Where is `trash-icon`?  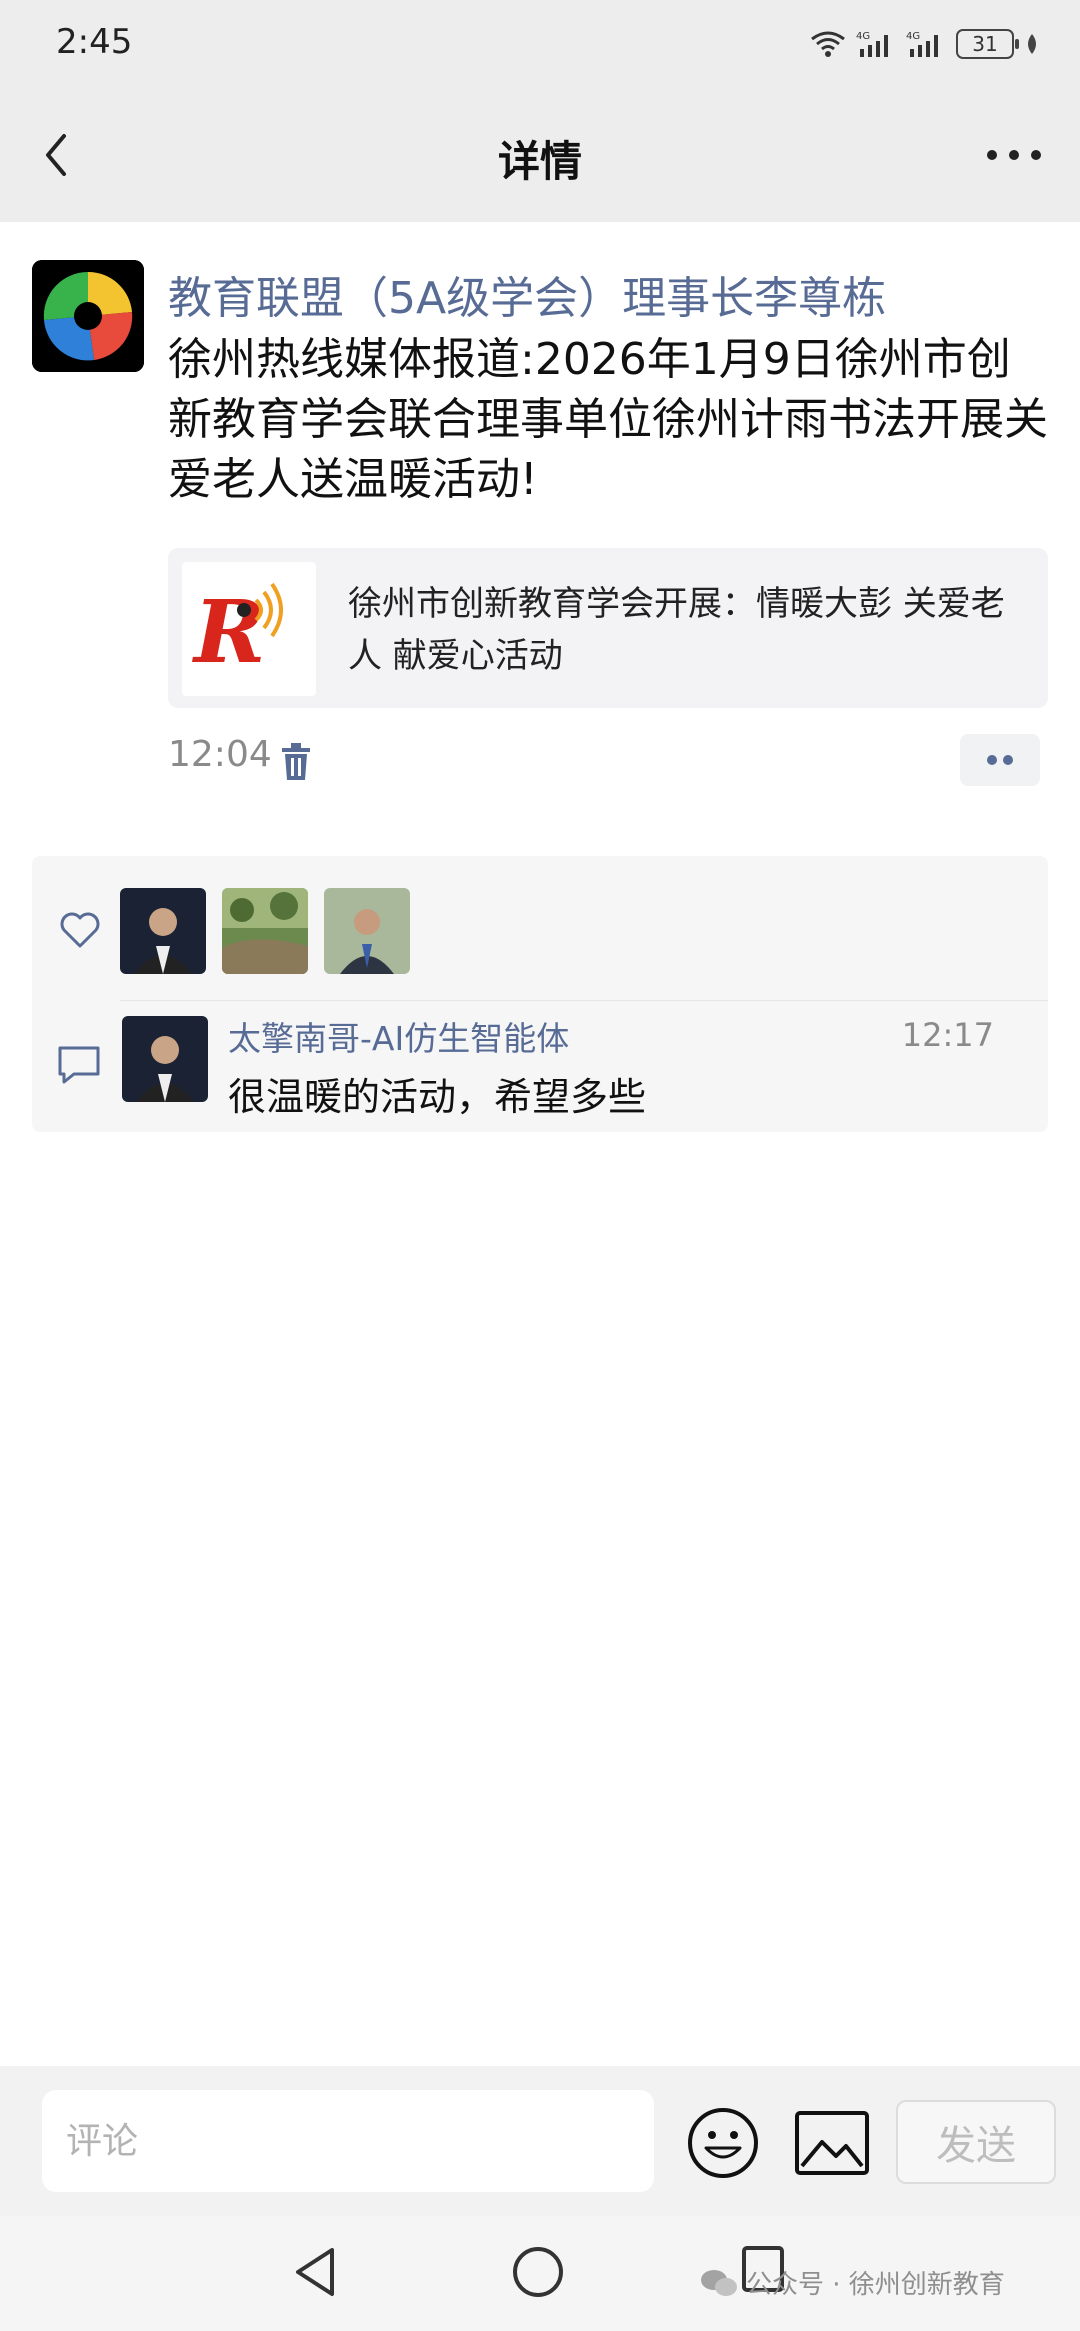 trash-icon is located at coordinates (296, 762).